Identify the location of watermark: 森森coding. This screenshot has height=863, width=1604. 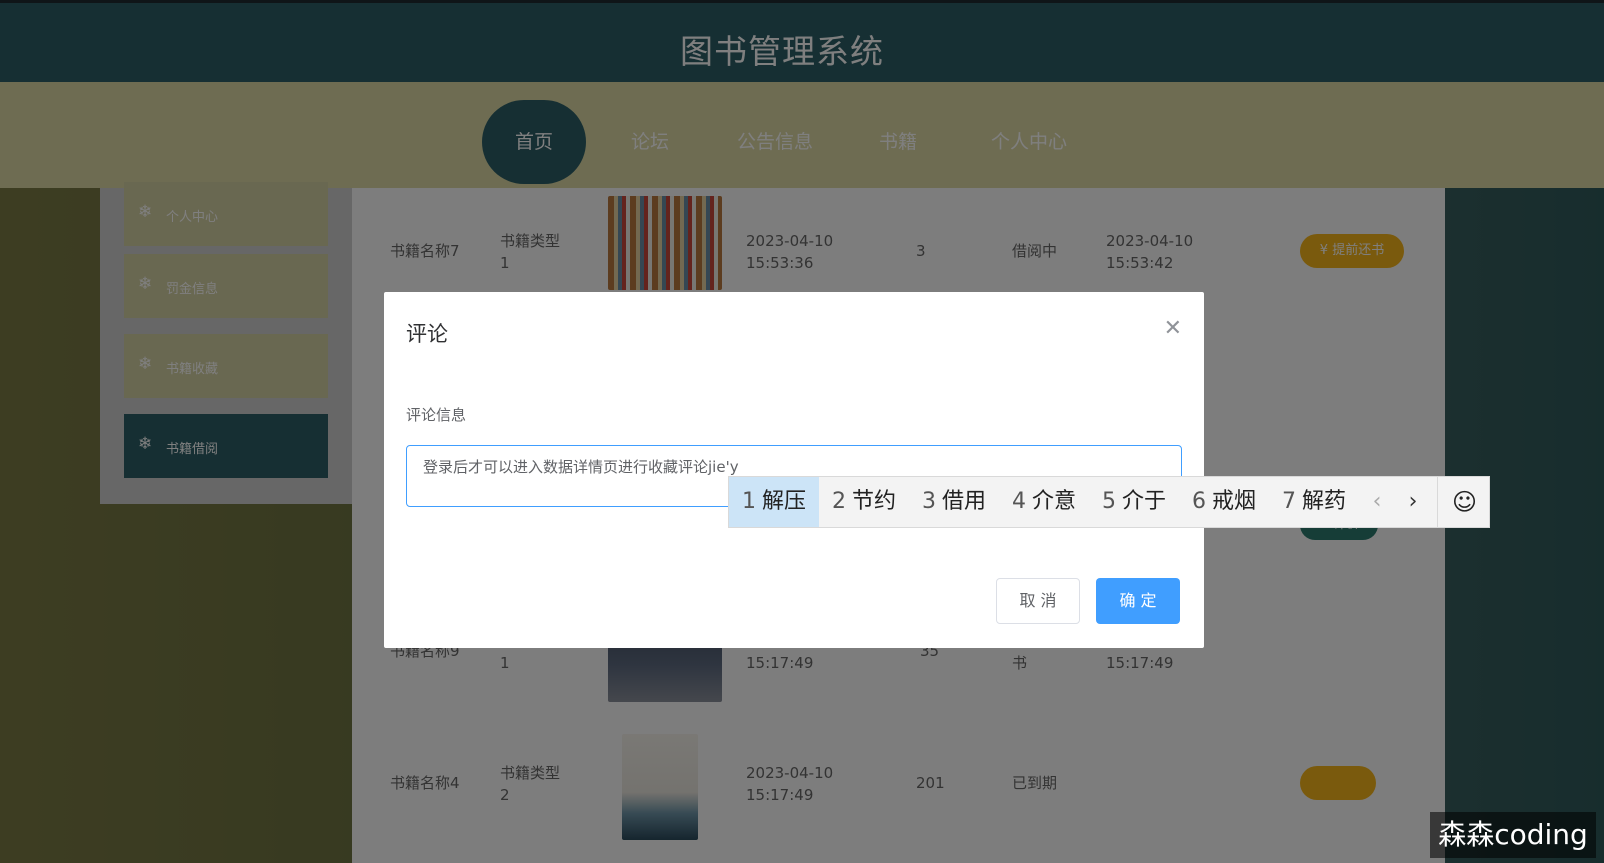
(1513, 835).